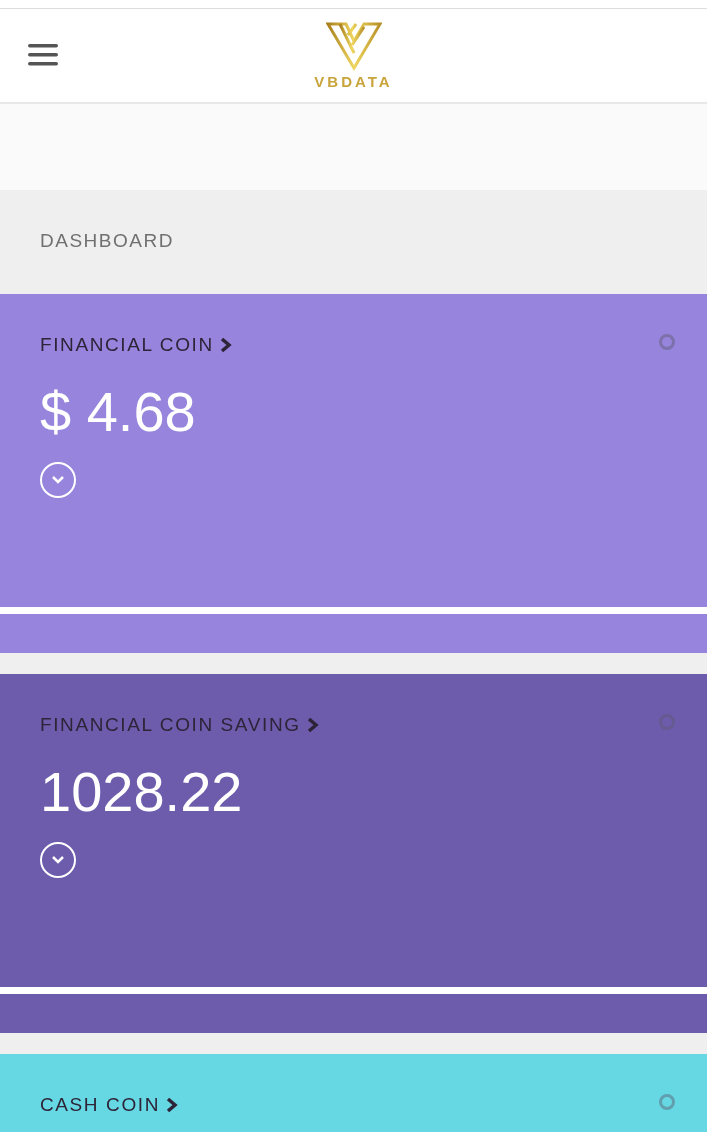  I want to click on card-title-link: FINANCIAL COIN, so click(136, 345).